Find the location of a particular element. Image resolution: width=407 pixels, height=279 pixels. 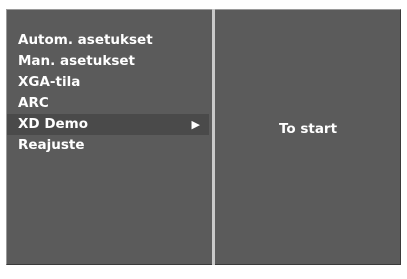

menu-item-label: ARC is located at coordinates (33, 103).